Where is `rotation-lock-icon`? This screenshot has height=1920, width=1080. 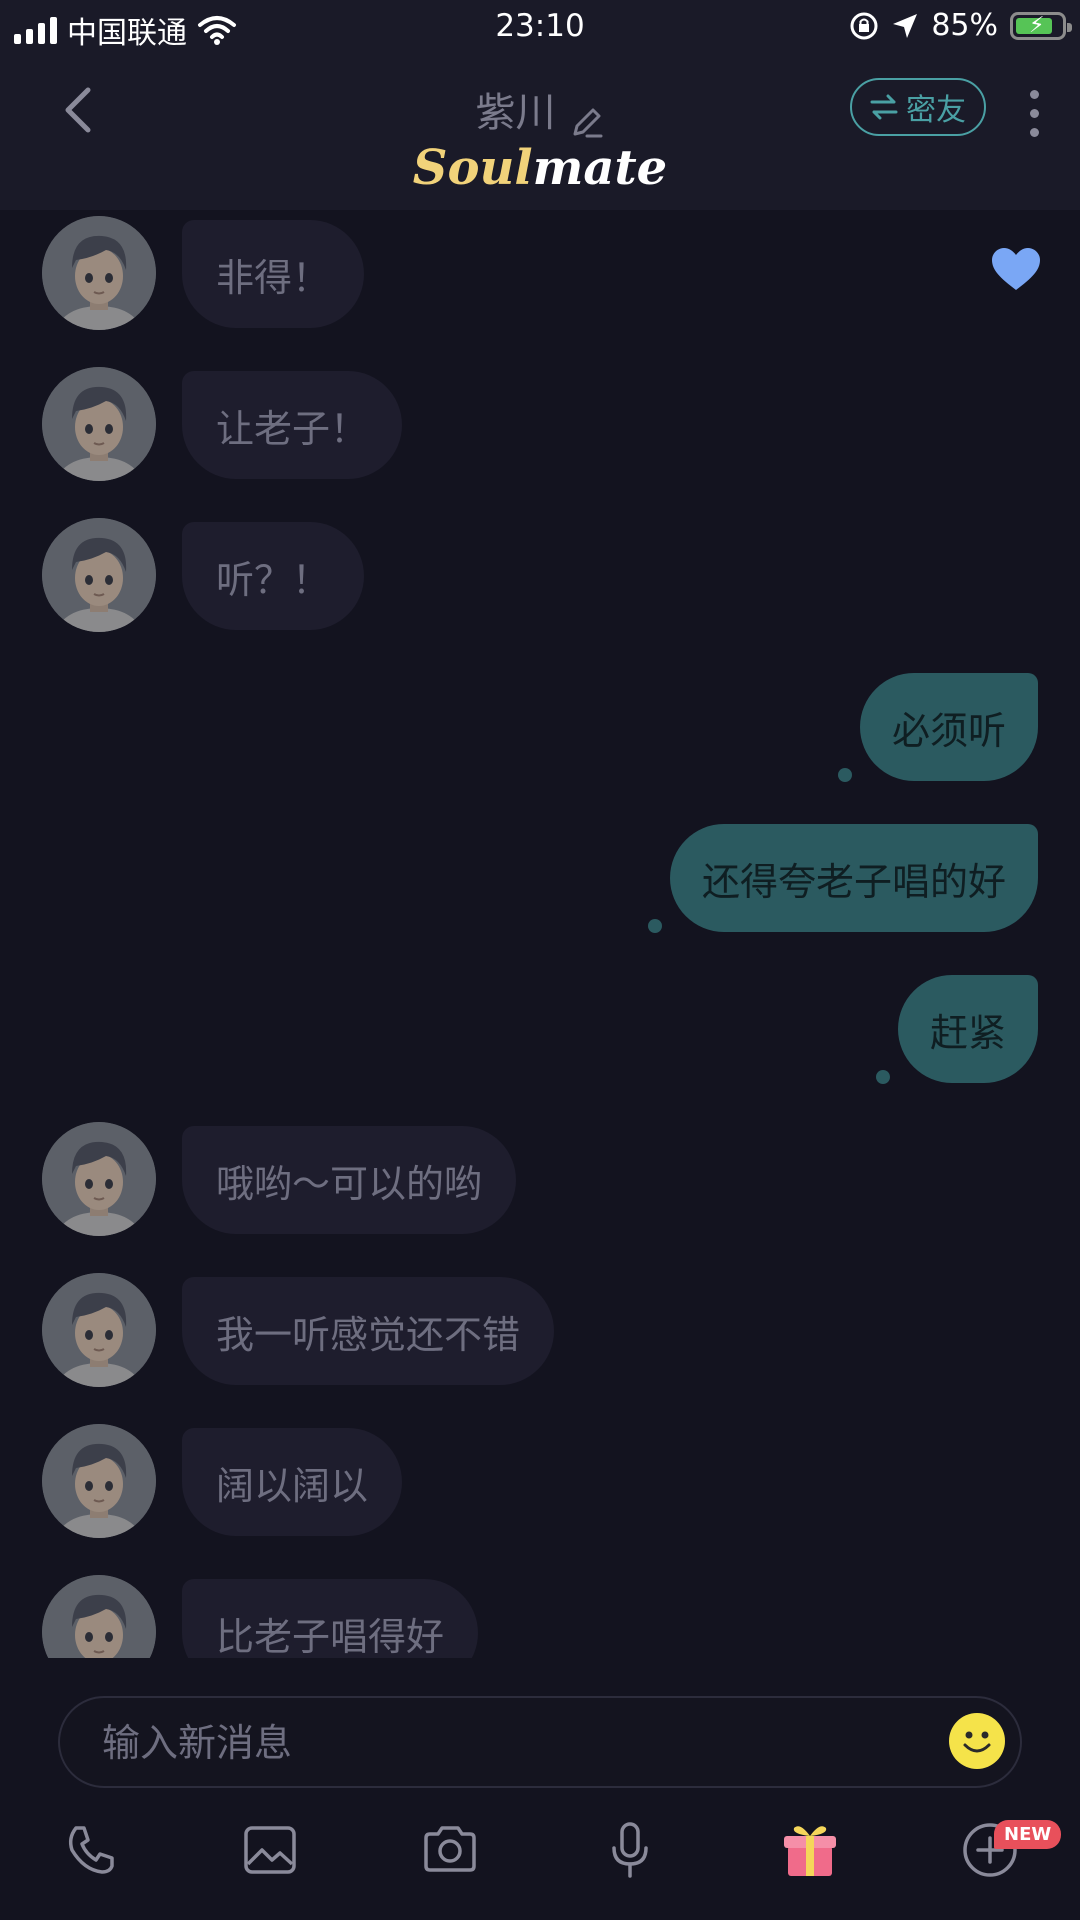 rotation-lock-icon is located at coordinates (864, 25).